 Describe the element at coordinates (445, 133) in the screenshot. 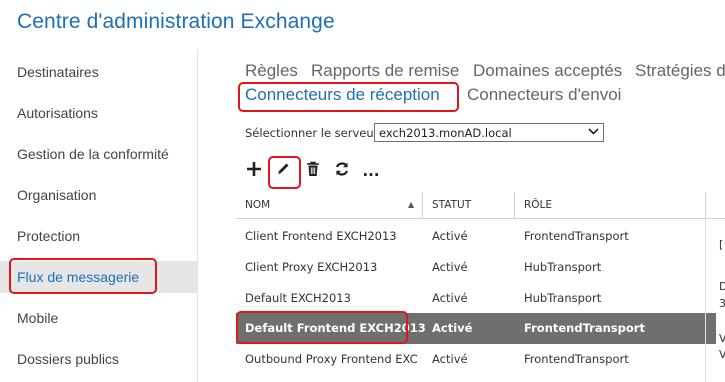

I see `server-select-value: exch2013.monAD.local` at that location.